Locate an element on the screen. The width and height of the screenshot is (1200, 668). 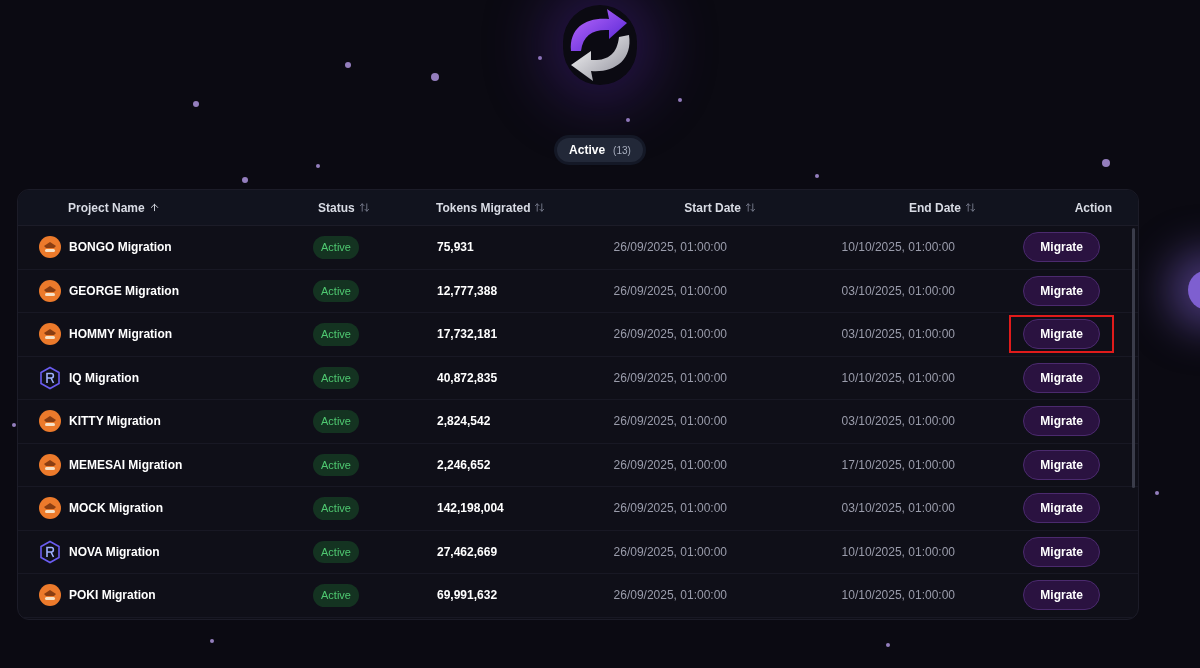
tokens-migrated: 12,777,388 is located at coordinates (468, 291).